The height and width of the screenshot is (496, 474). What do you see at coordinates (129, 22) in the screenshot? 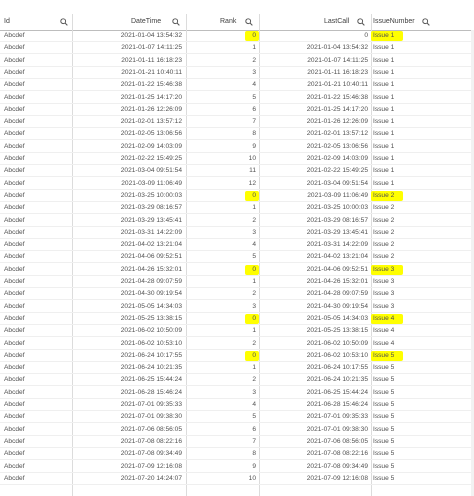
I see `header-datetime: DateTime` at bounding box center [129, 22].